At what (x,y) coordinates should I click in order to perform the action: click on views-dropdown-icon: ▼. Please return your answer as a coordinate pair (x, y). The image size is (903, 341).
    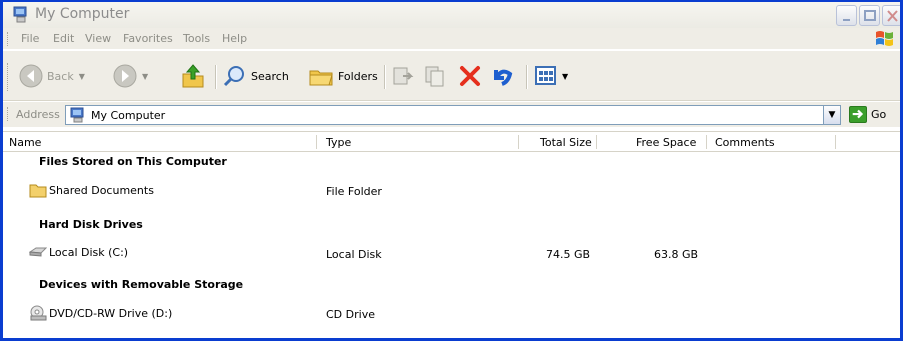
    Looking at the image, I should click on (565, 76).